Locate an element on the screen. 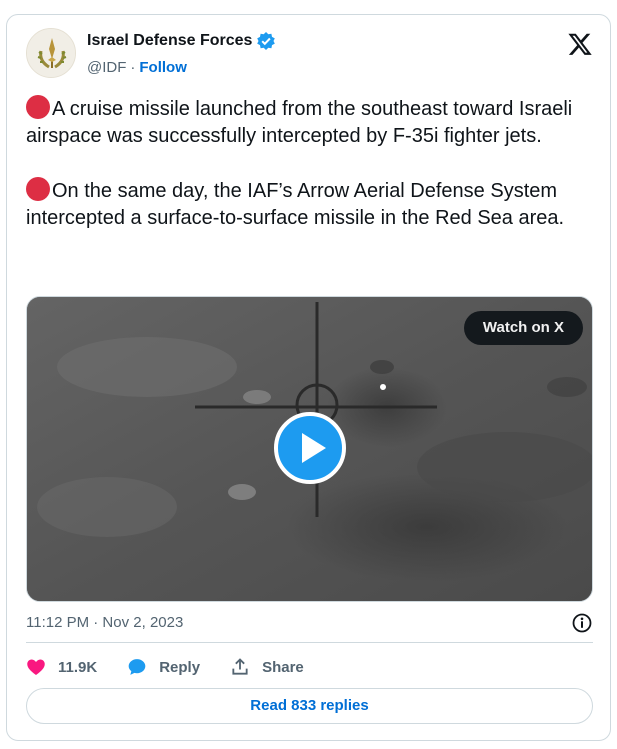  verified-badge-icon is located at coordinates (266, 41).